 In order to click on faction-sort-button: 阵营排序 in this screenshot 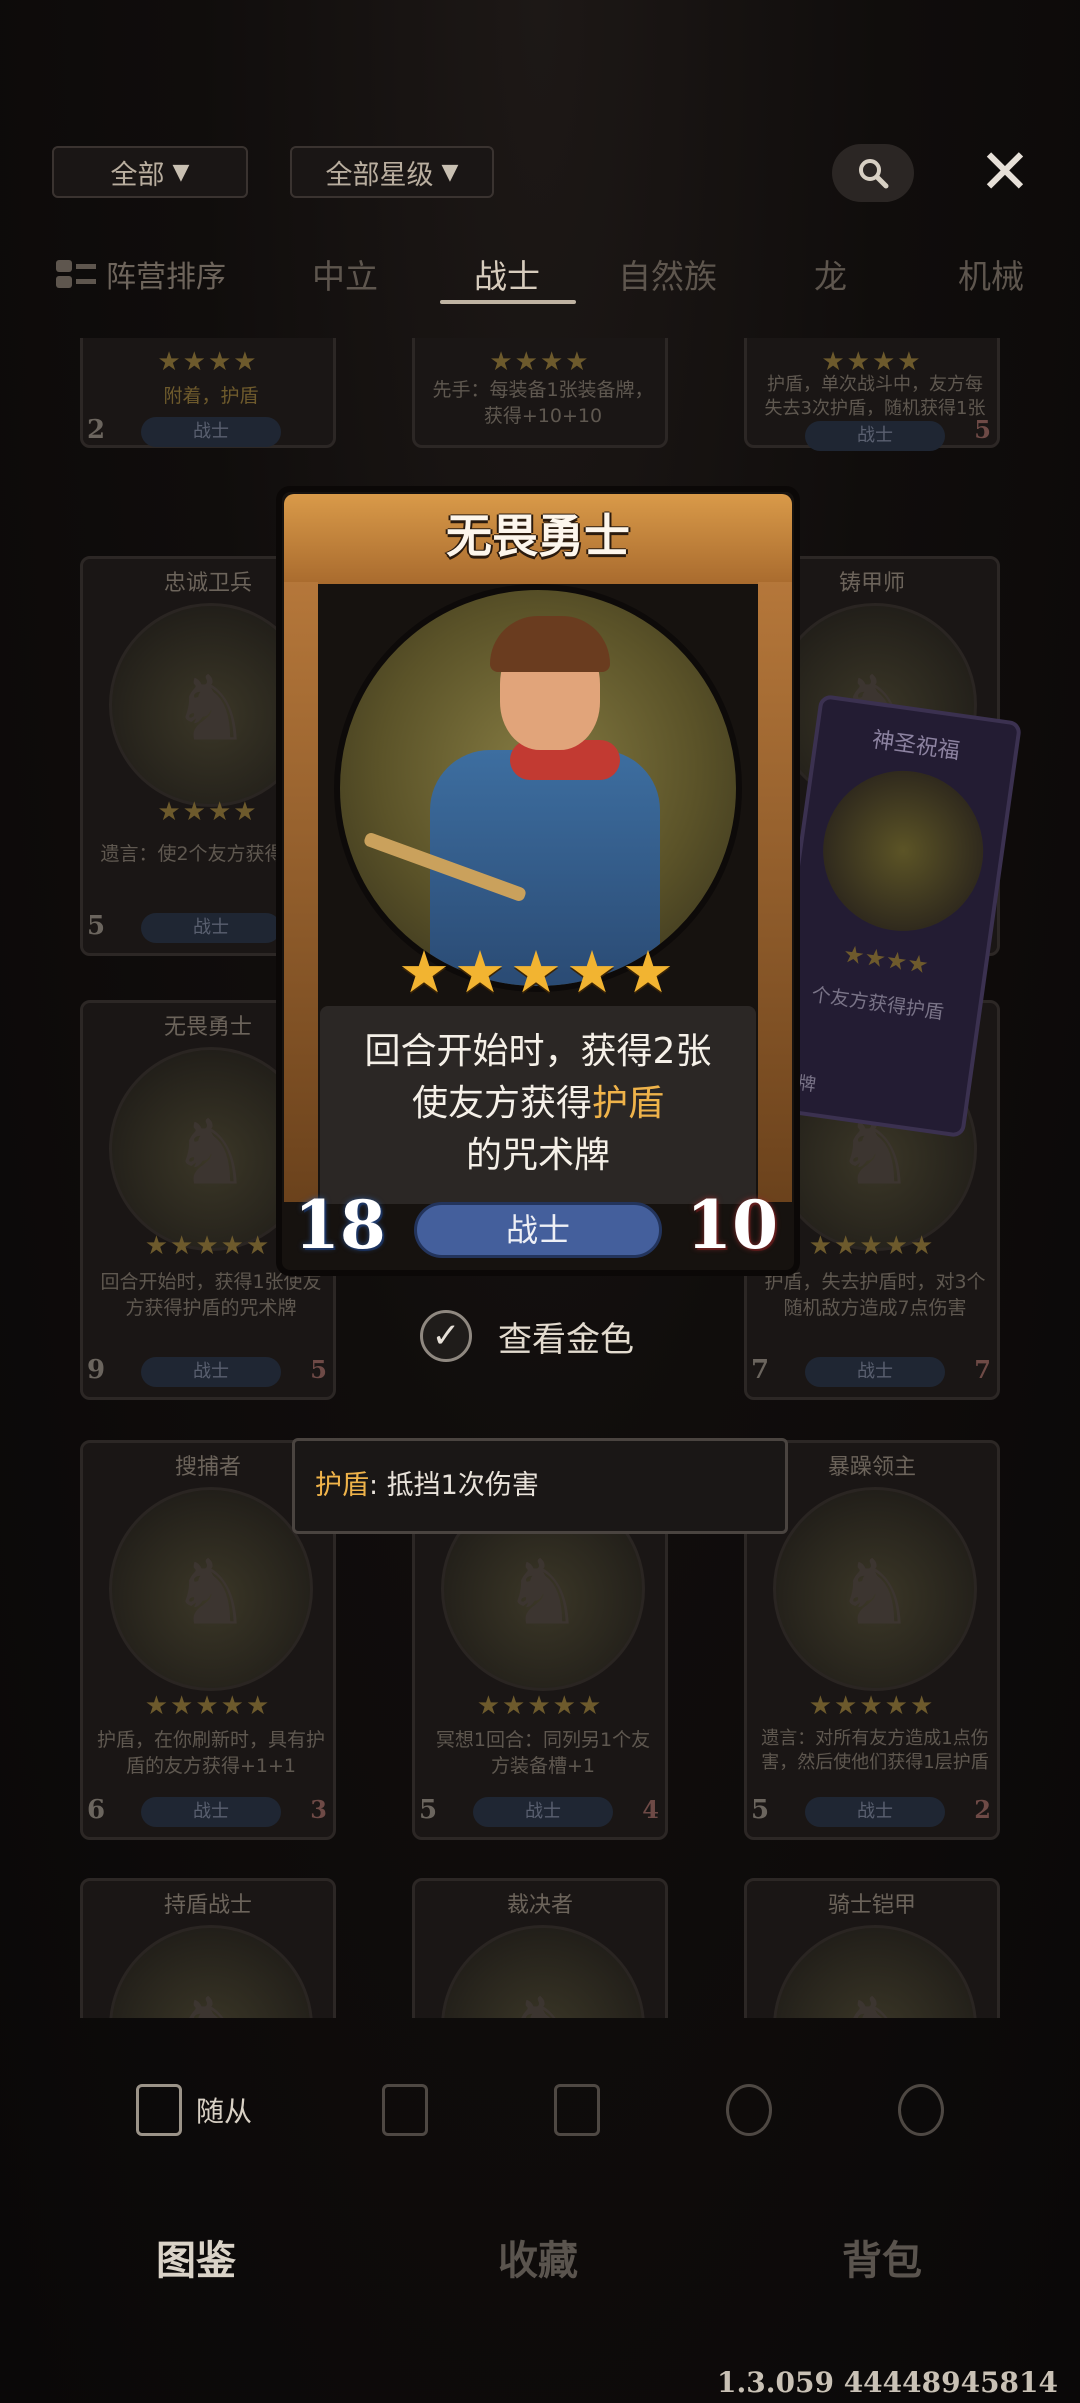, I will do `click(140, 274)`.